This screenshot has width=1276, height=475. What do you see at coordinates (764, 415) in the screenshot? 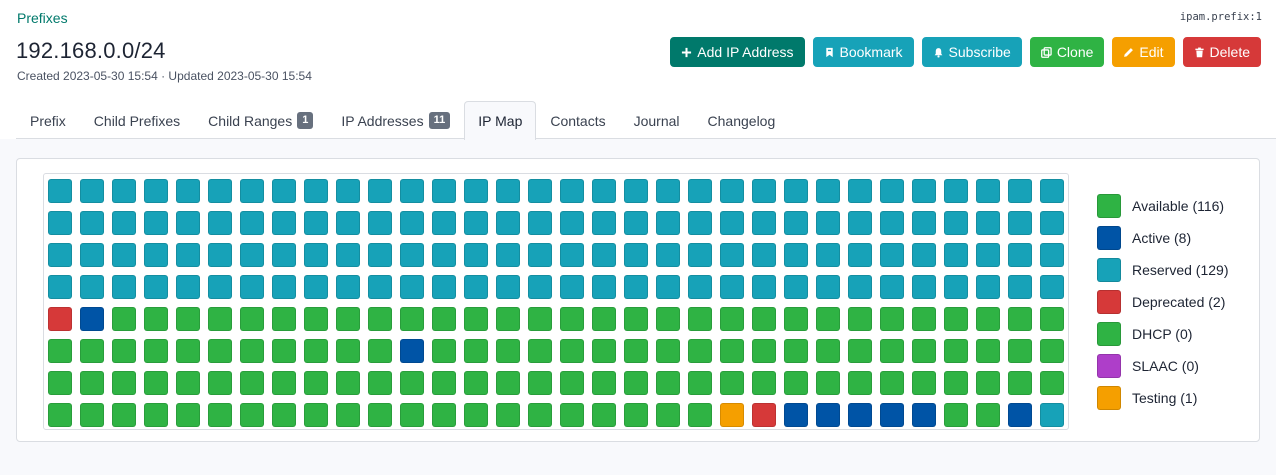
I see `ip-cell-deprecated` at bounding box center [764, 415].